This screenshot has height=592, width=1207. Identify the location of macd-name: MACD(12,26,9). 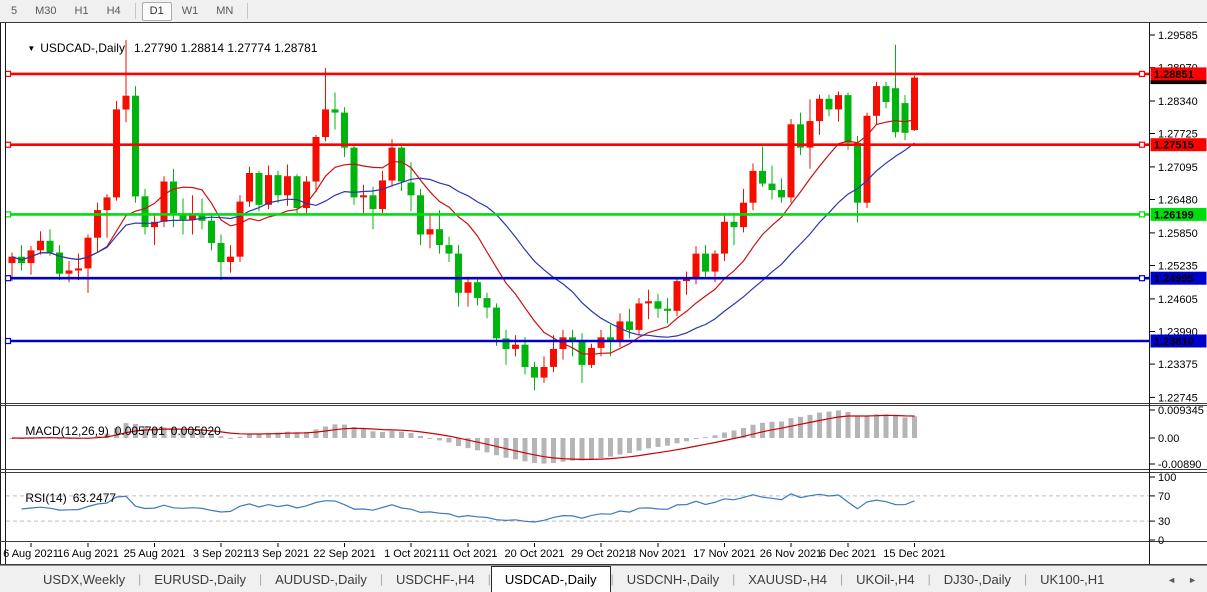
(67, 431).